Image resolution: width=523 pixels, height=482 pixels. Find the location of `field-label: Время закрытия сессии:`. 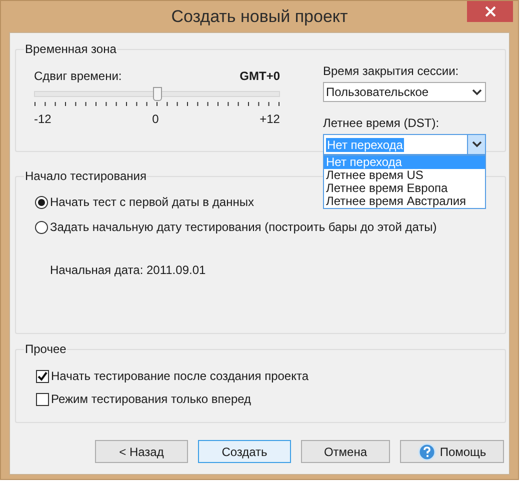

field-label: Время закрытия сессии: is located at coordinates (391, 71).